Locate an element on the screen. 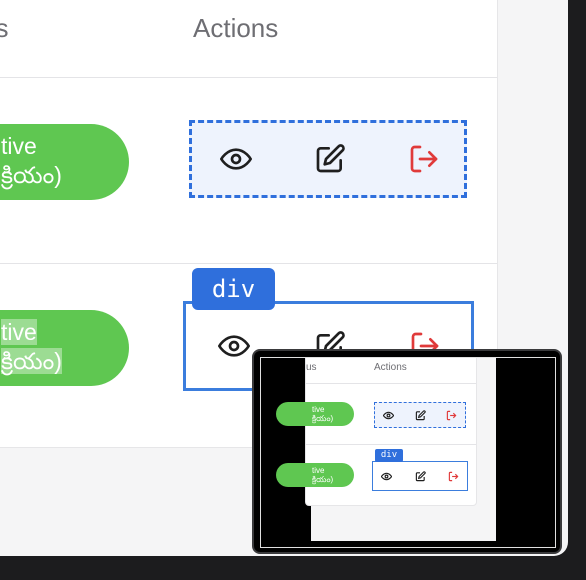 This screenshot has height=580, width=586. status-column-header: us is located at coordinates (4, 28).